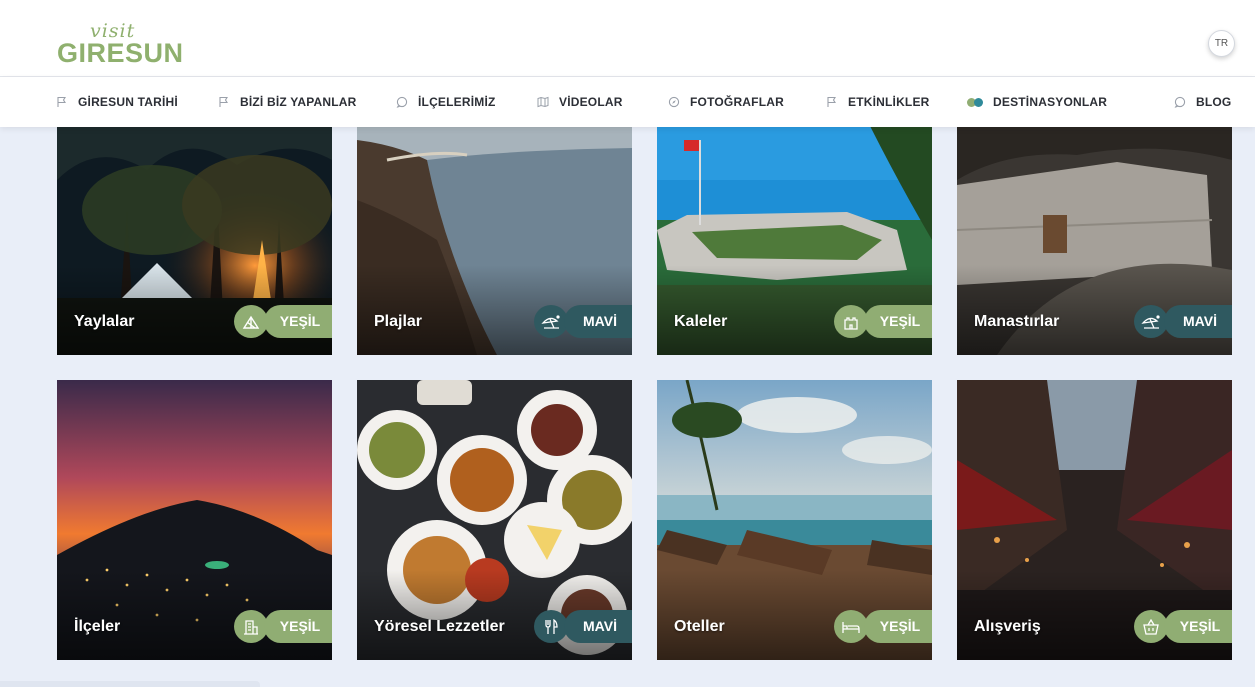  Describe the element at coordinates (851, 321) in the screenshot. I see `castle-icon` at that location.